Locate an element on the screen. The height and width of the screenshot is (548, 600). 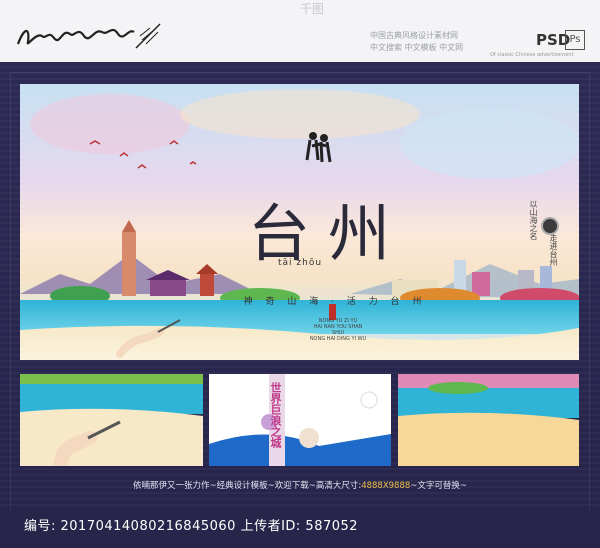
hero-title: 台州 is located at coordinates (327, 233).